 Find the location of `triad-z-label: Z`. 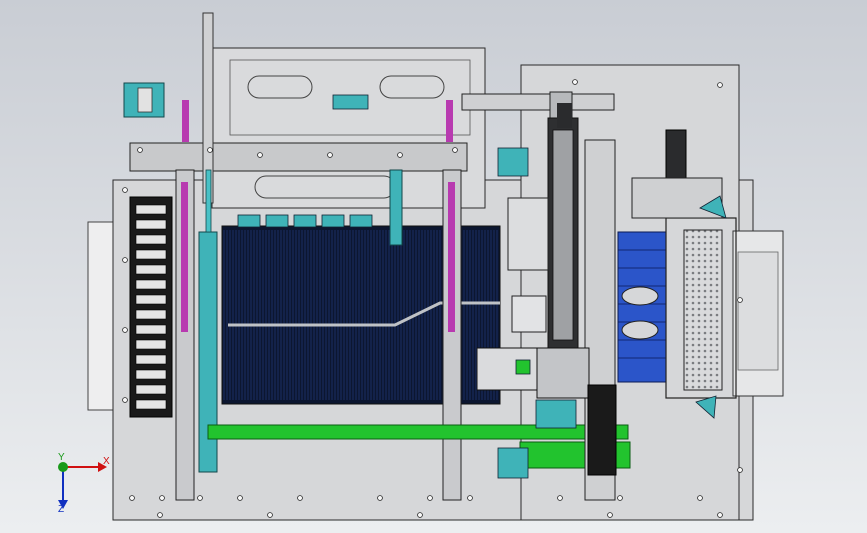

triad-z-label: Z is located at coordinates (61, 509).